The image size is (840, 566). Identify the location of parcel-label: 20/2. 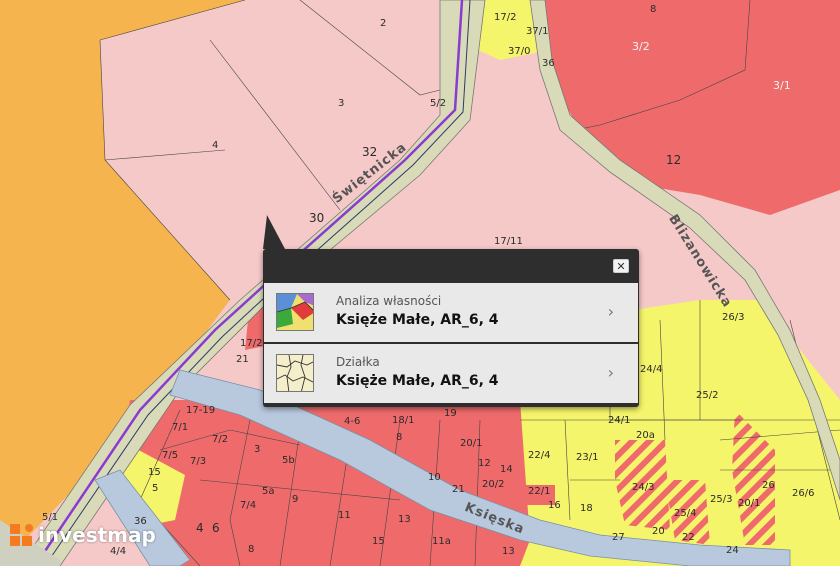
(493, 484).